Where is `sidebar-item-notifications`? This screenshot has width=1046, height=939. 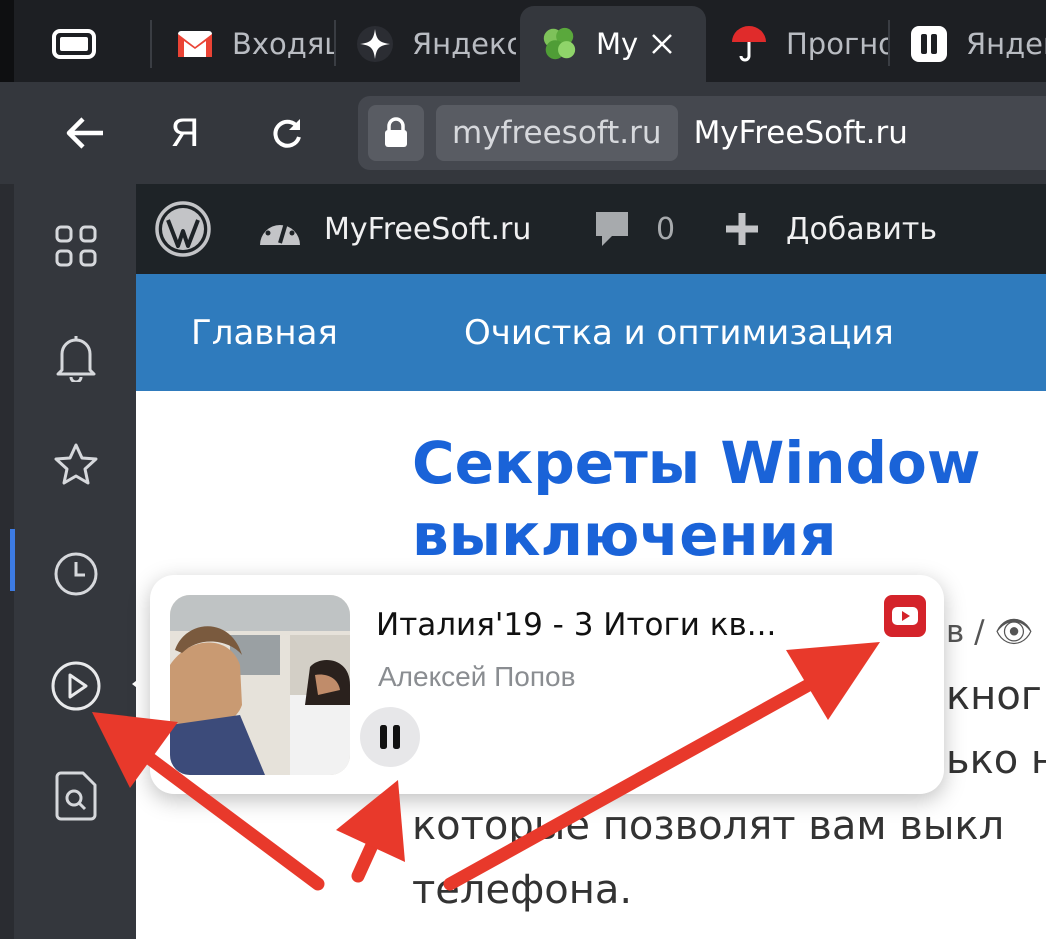 sidebar-item-notifications is located at coordinates (76, 357).